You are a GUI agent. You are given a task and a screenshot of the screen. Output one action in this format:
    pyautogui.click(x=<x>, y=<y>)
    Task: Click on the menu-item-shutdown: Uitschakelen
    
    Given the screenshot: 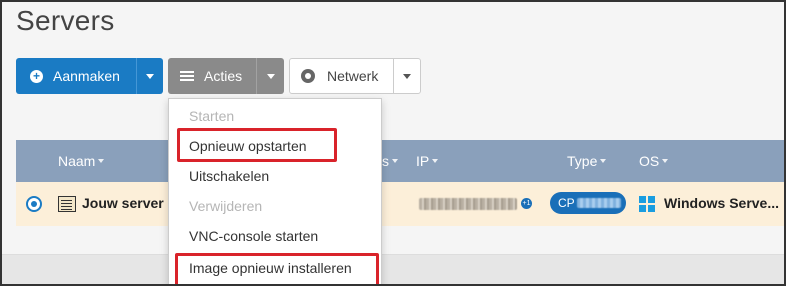 What is the action you would take?
    pyautogui.click(x=275, y=176)
    